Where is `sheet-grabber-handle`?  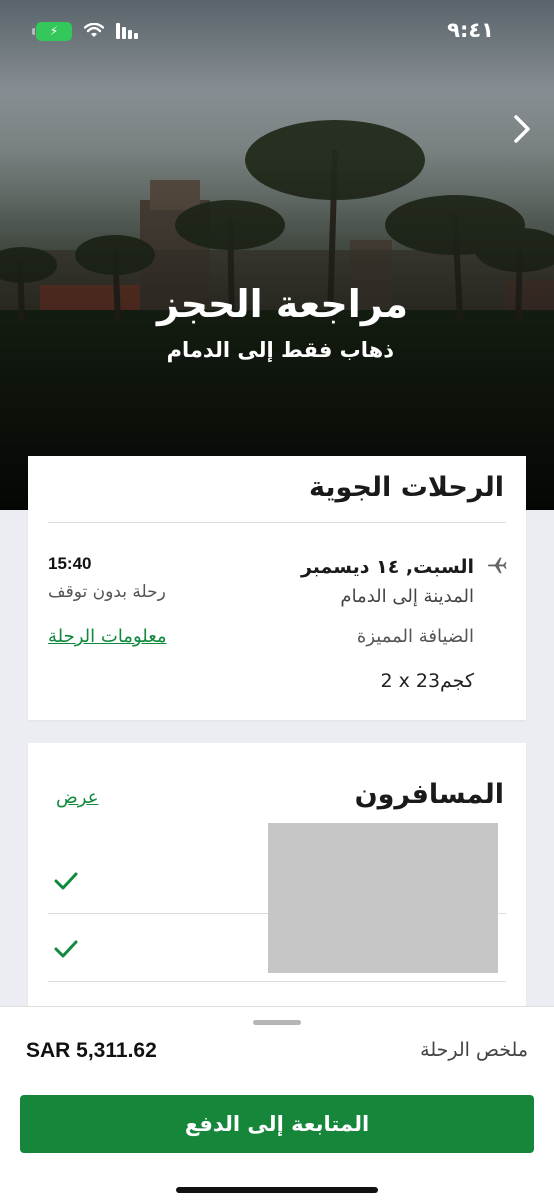 sheet-grabber-handle is located at coordinates (277, 1022).